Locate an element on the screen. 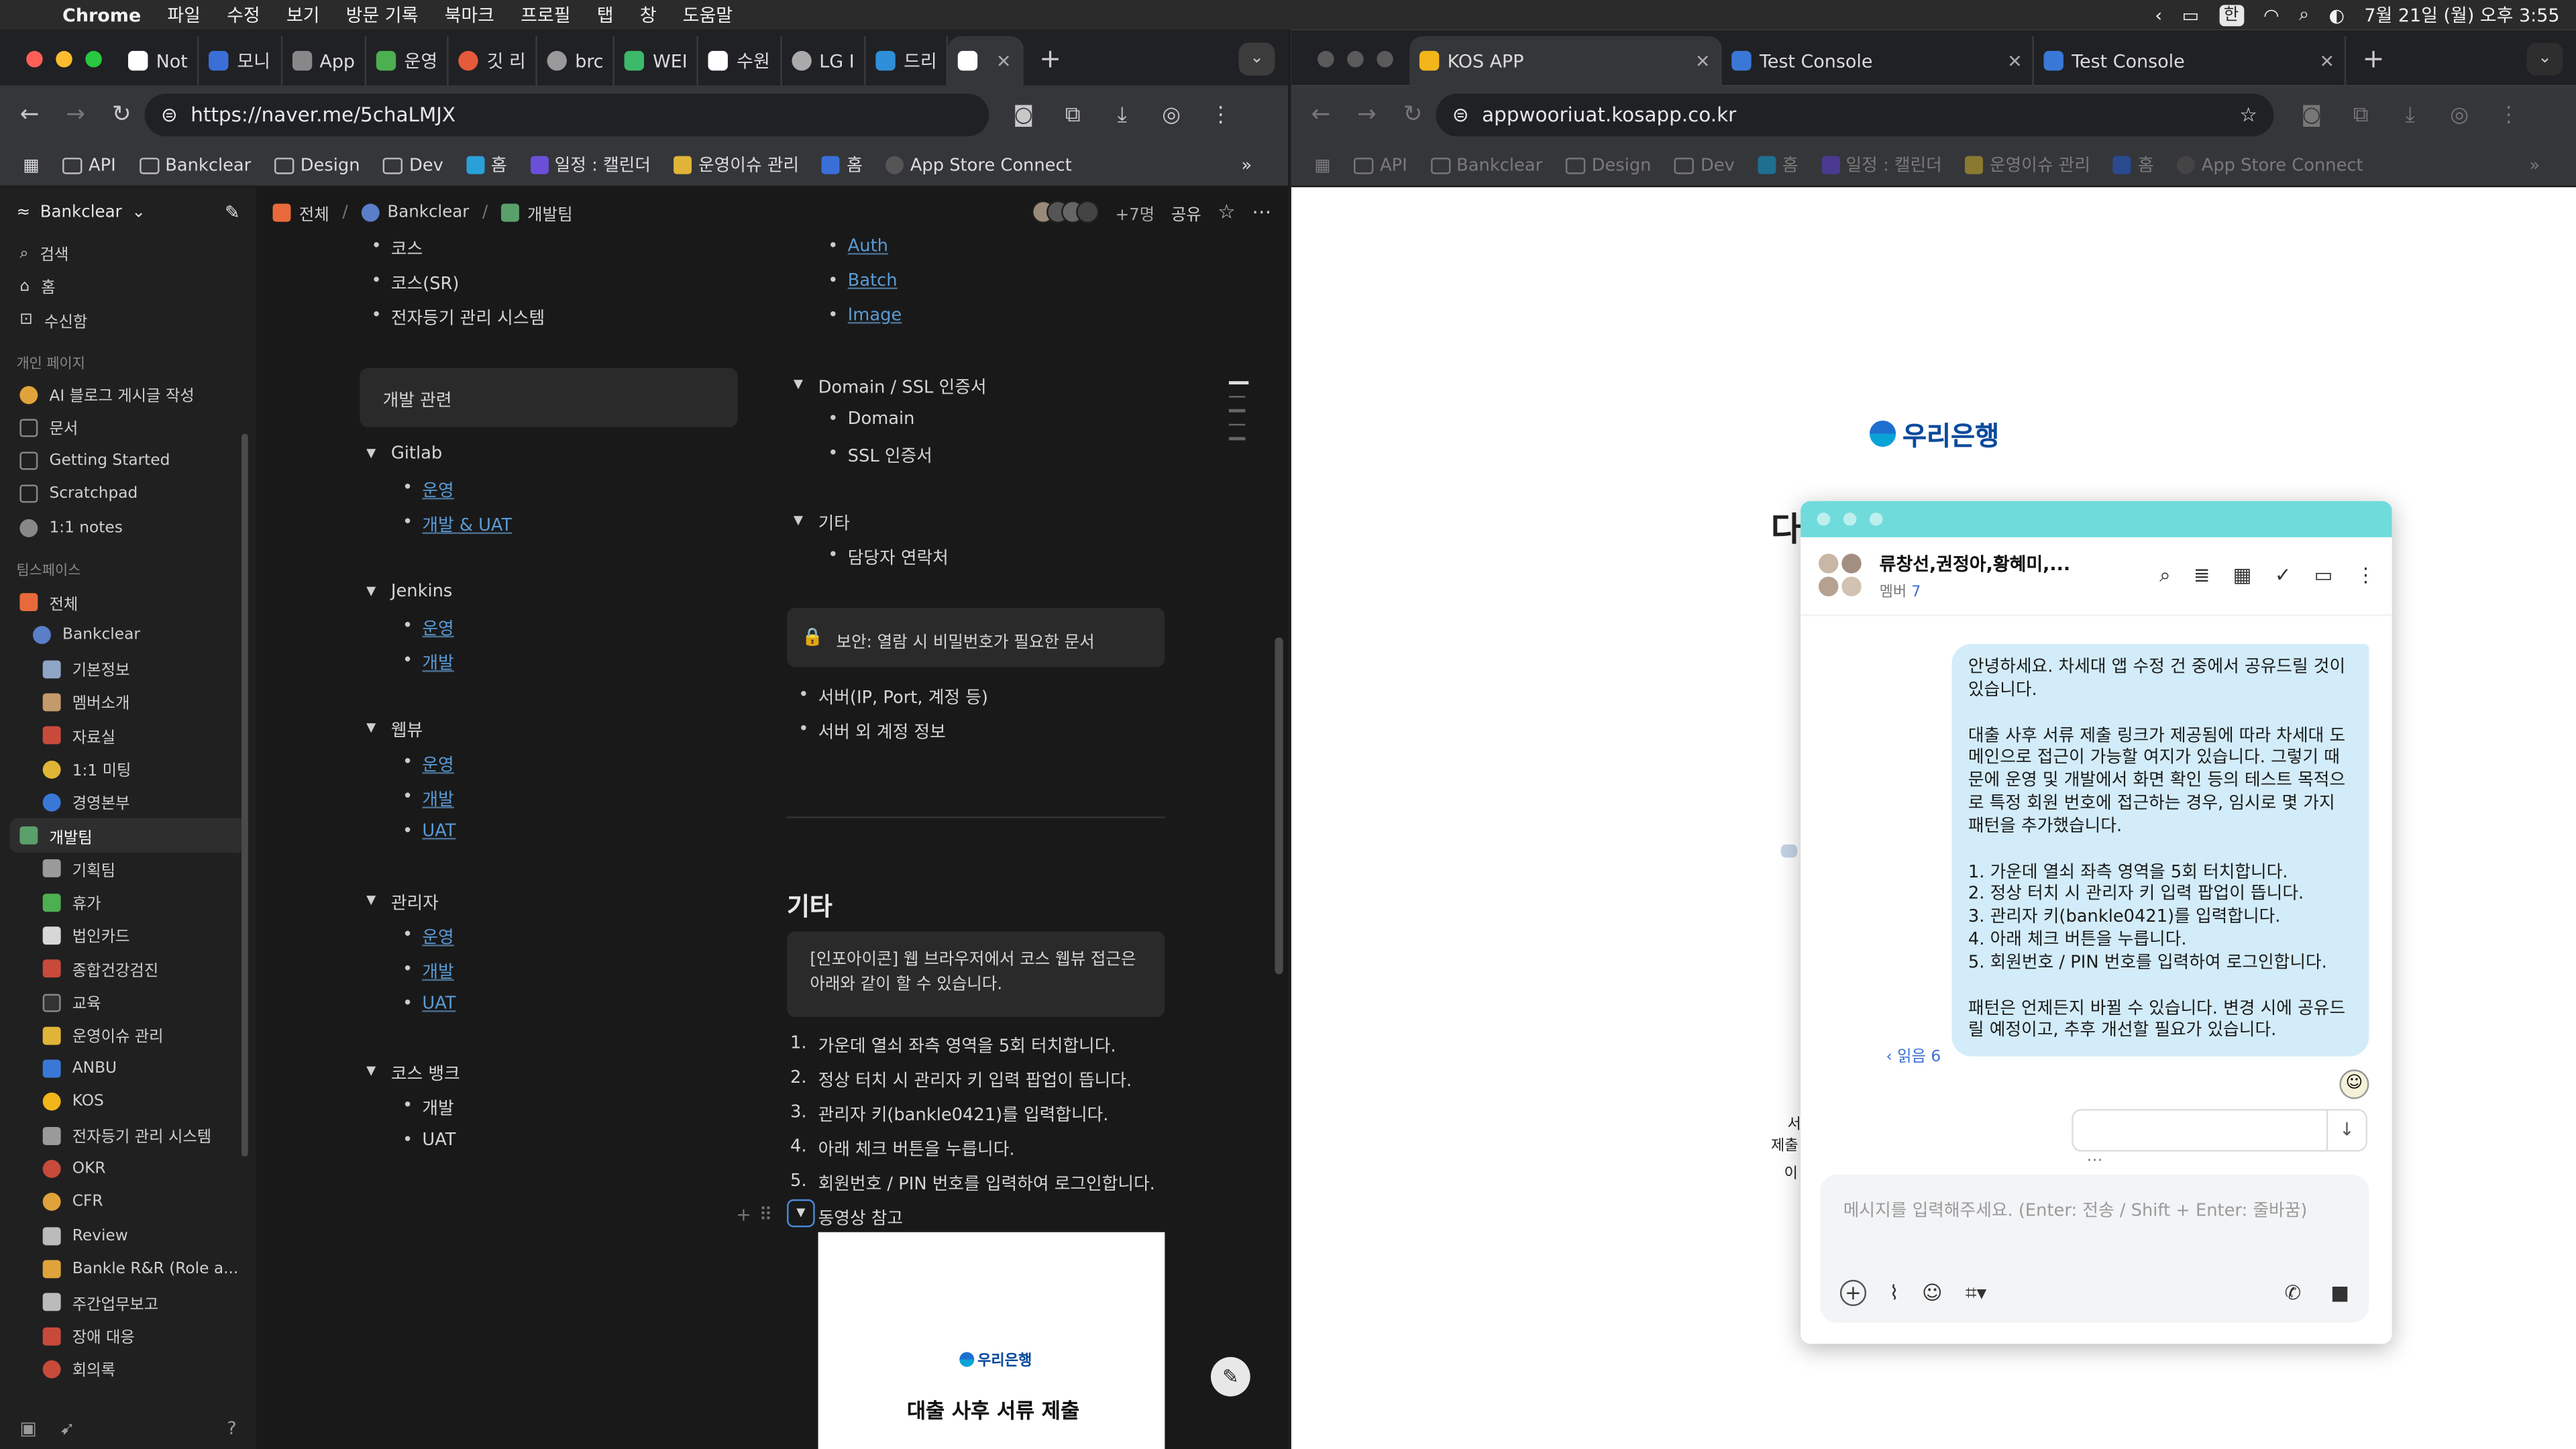 The width and height of the screenshot is (2576, 1449). help-icon: ? is located at coordinates (231, 1427).